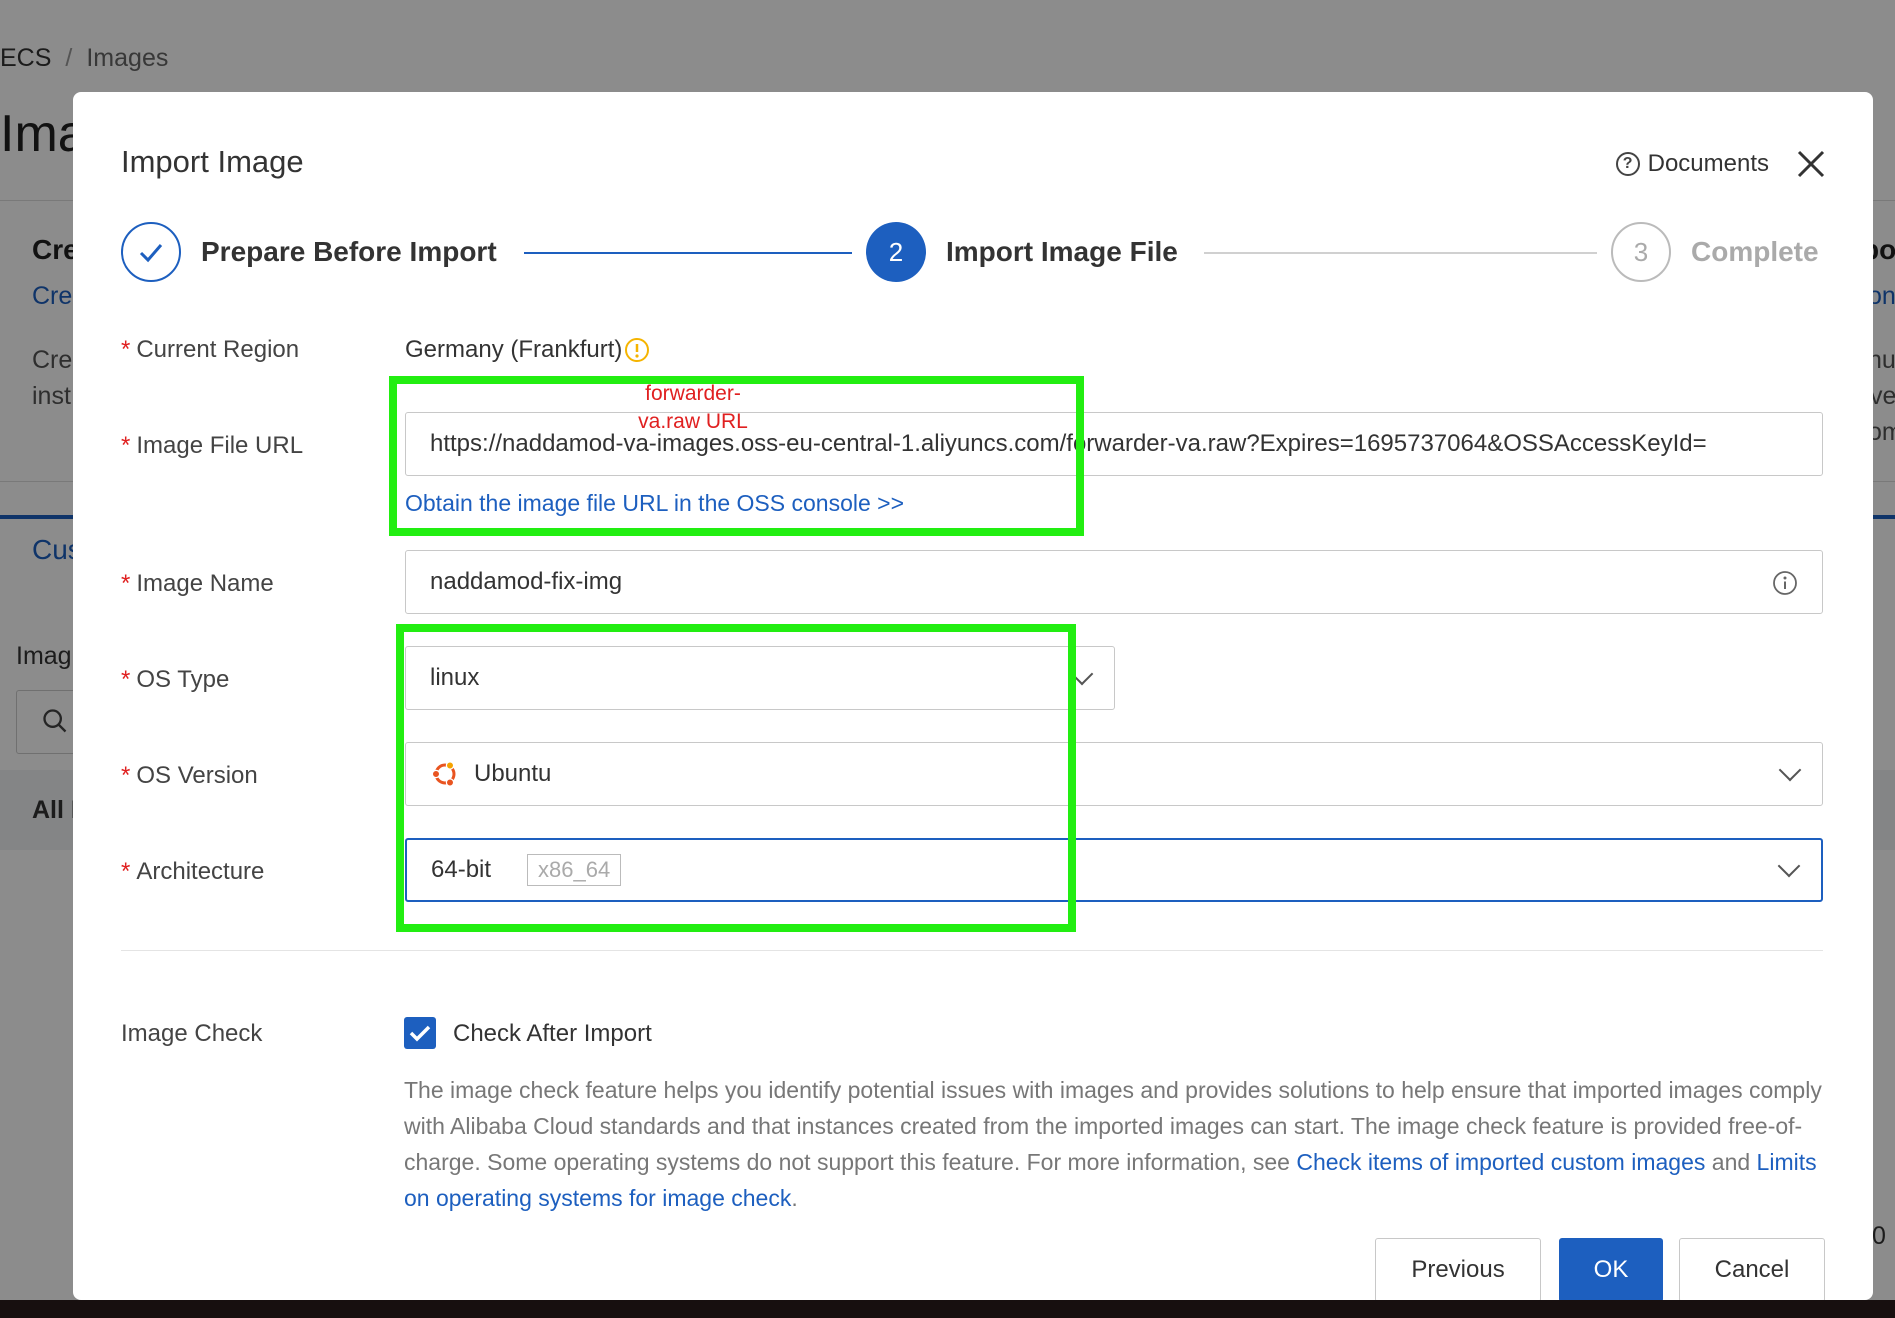 This screenshot has height=1318, width=1895. What do you see at coordinates (513, 773) in the screenshot?
I see `os-version-value: Ubuntu` at bounding box center [513, 773].